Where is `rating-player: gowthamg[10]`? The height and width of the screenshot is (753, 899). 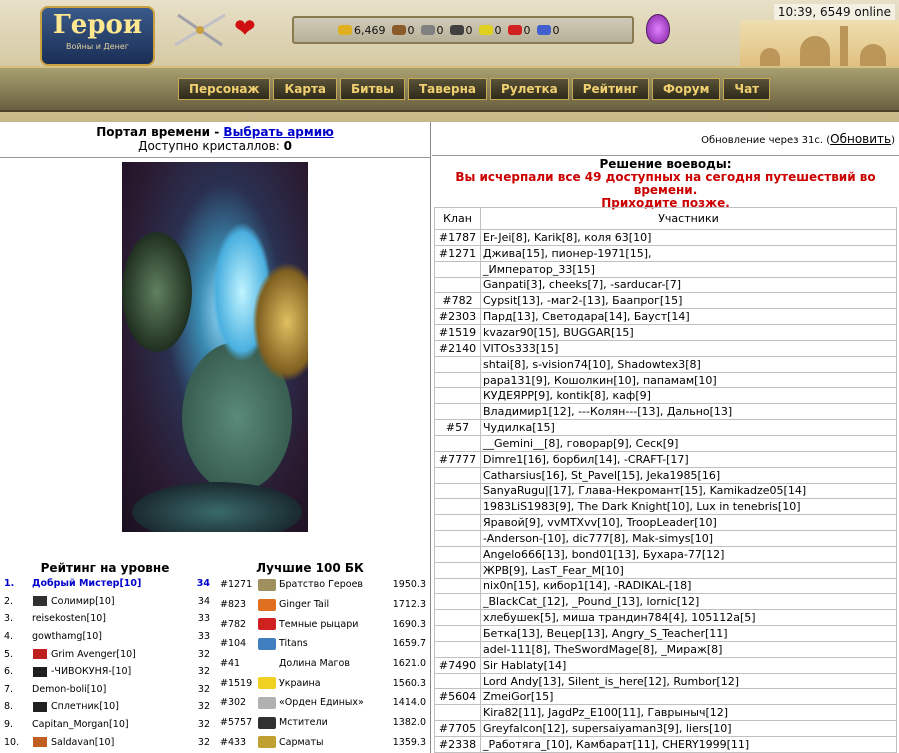
rating-player: gowthamg[10] is located at coordinates (110, 636).